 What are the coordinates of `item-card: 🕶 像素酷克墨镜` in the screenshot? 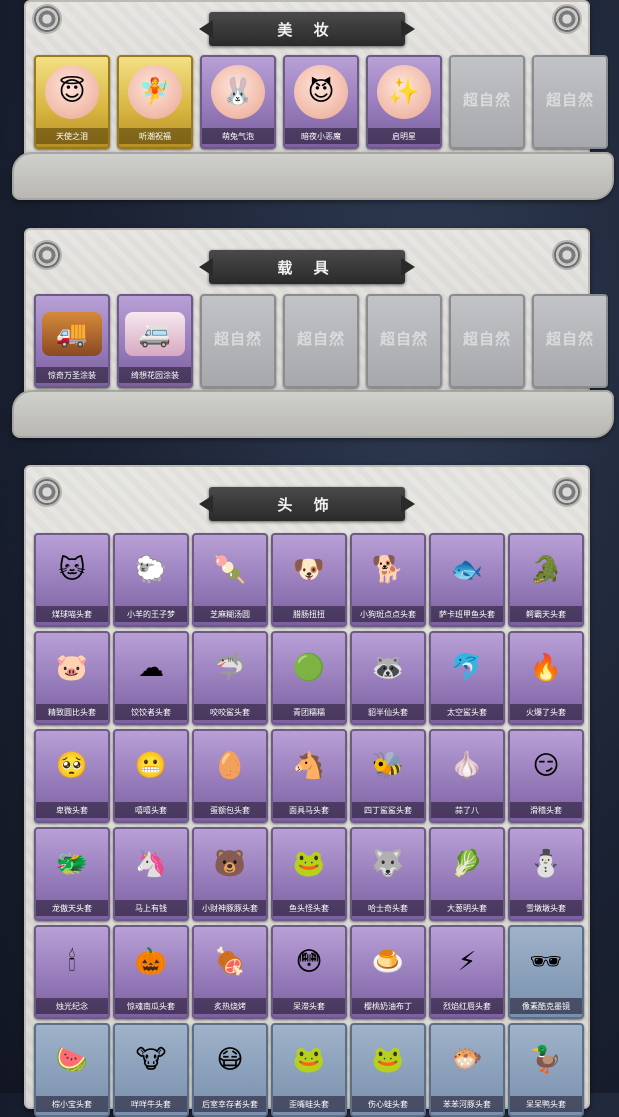 It's located at (546, 972).